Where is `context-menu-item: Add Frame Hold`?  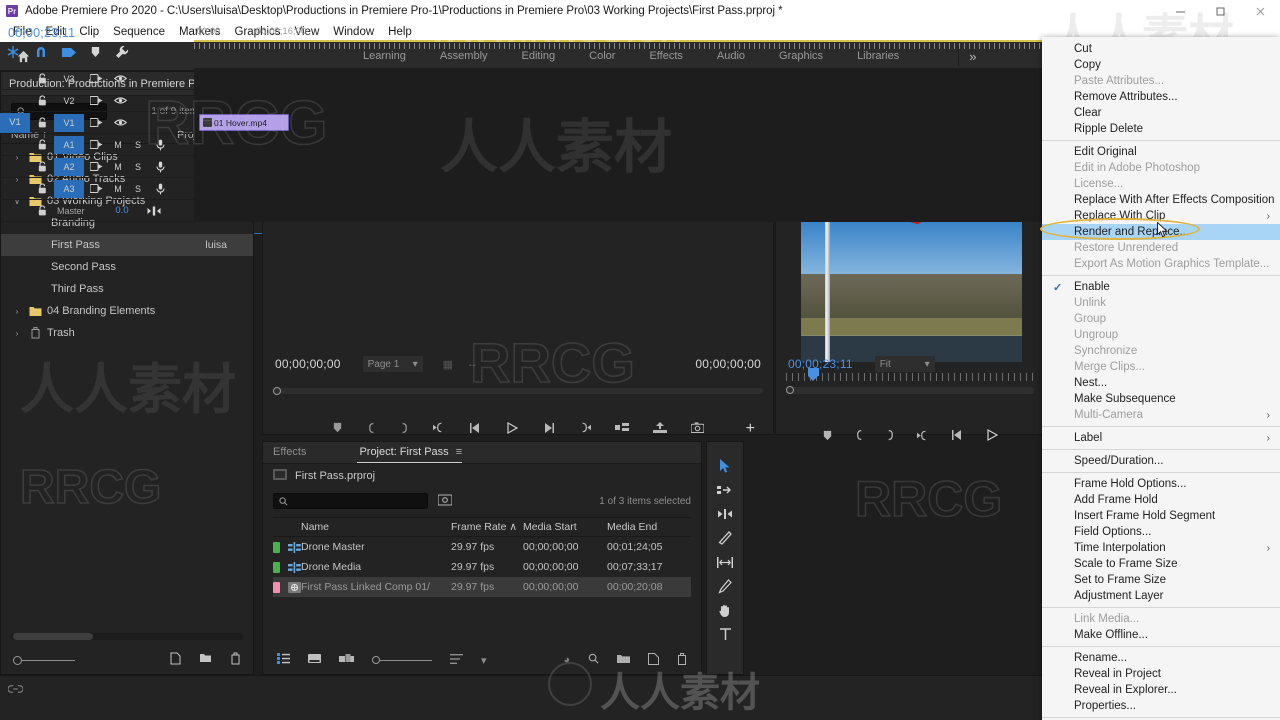
context-menu-item: Add Frame Hold is located at coordinates (1161, 500).